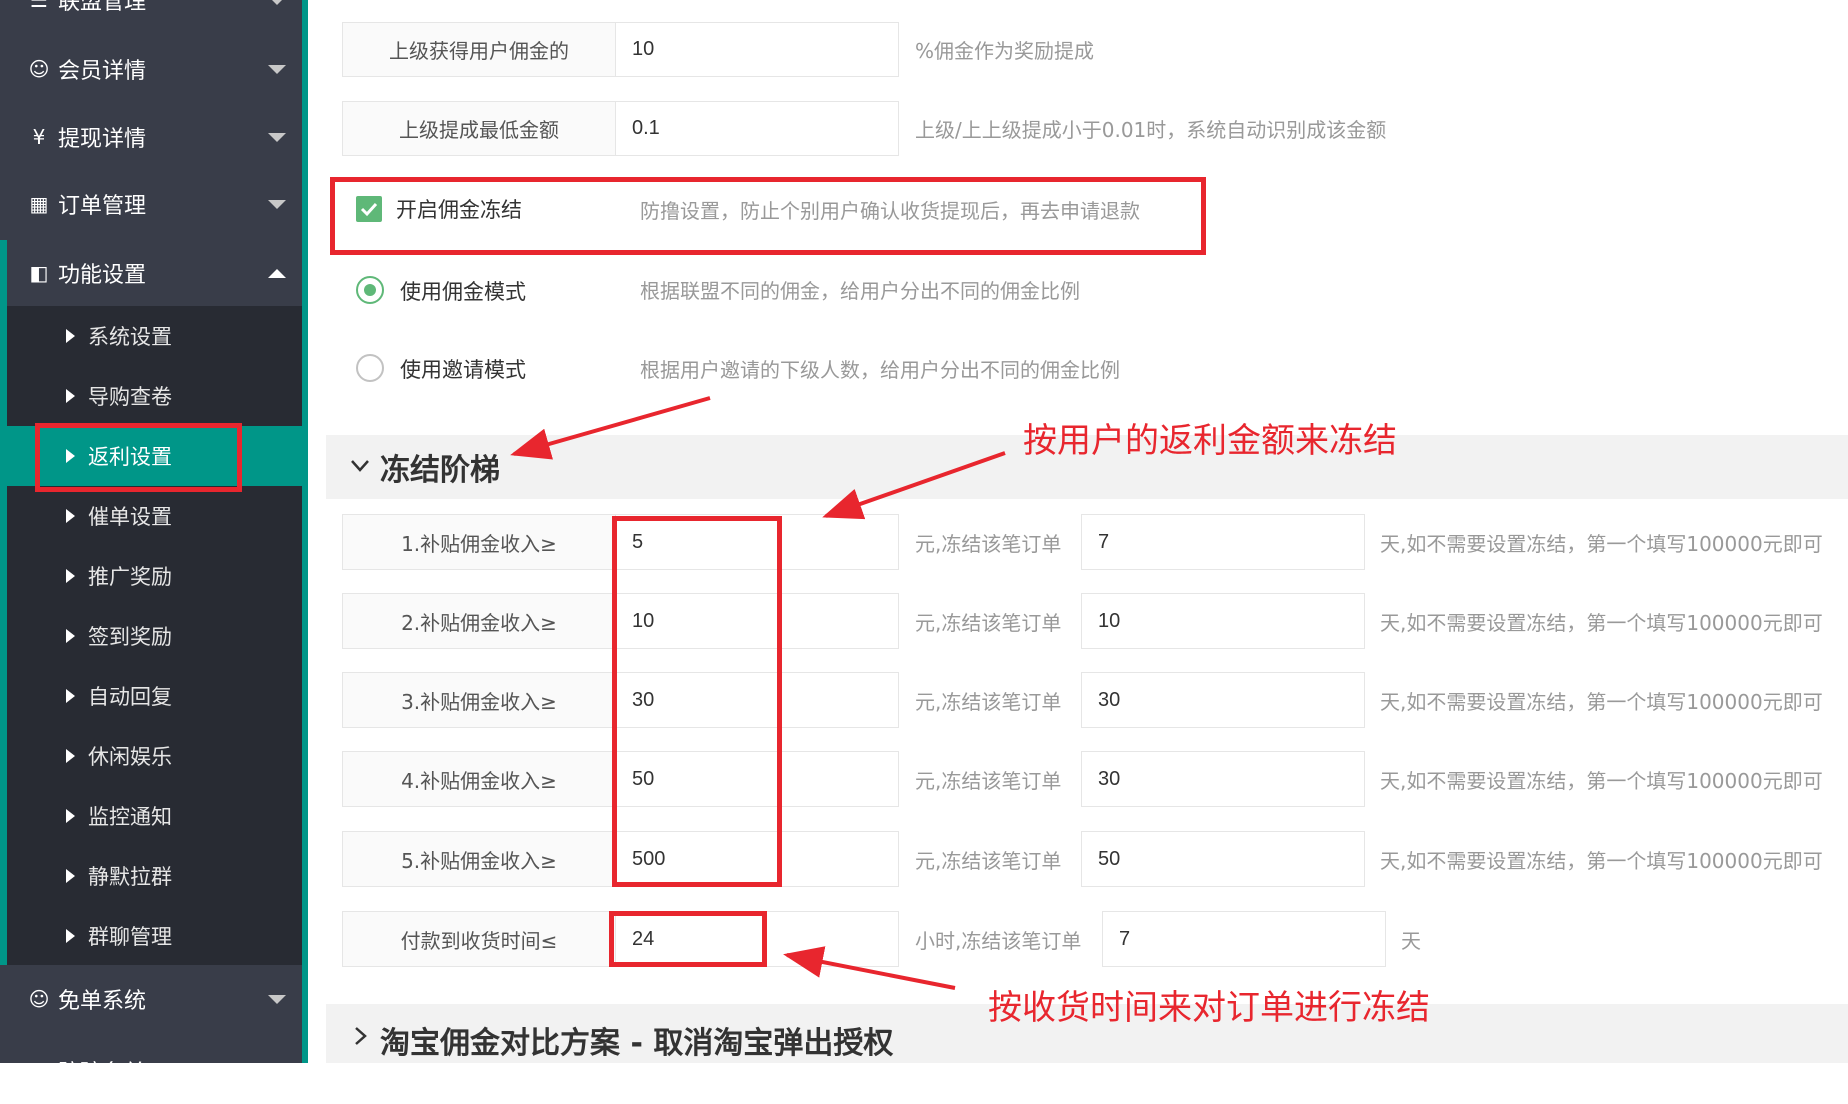 The width and height of the screenshot is (1848, 1104). What do you see at coordinates (440, 470) in the screenshot?
I see `freeze-section-title: 冻结阶梯` at bounding box center [440, 470].